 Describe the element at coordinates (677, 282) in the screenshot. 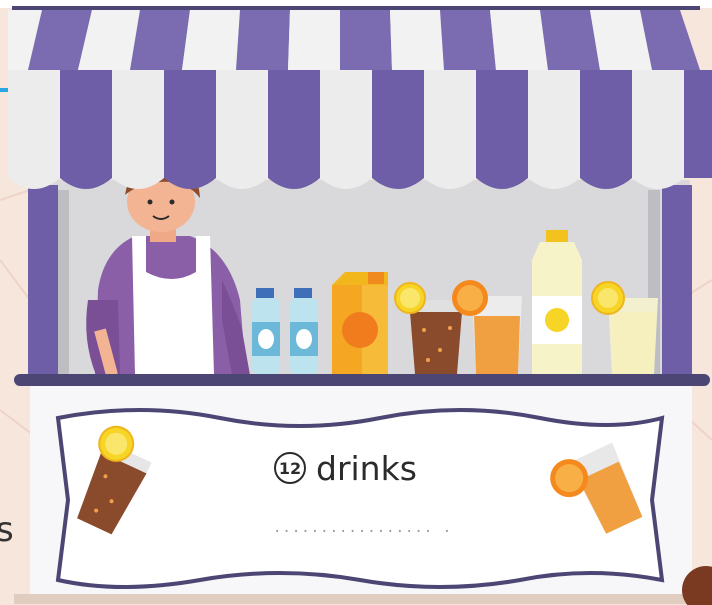

I see `right-post` at that location.